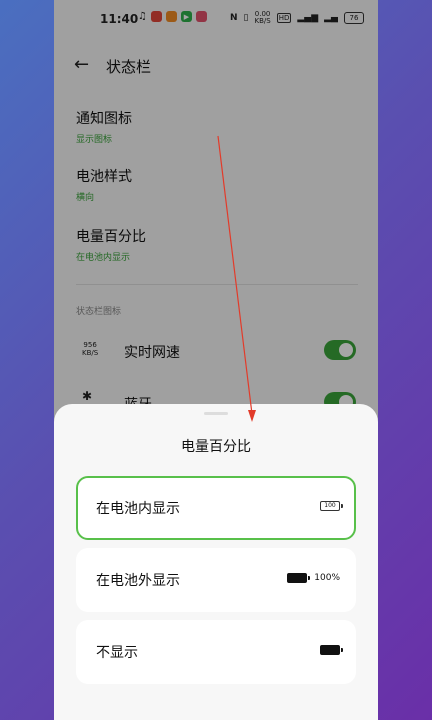 The image size is (432, 720). Describe the element at coordinates (252, 416) in the screenshot. I see `annotation-arrowhead` at that location.